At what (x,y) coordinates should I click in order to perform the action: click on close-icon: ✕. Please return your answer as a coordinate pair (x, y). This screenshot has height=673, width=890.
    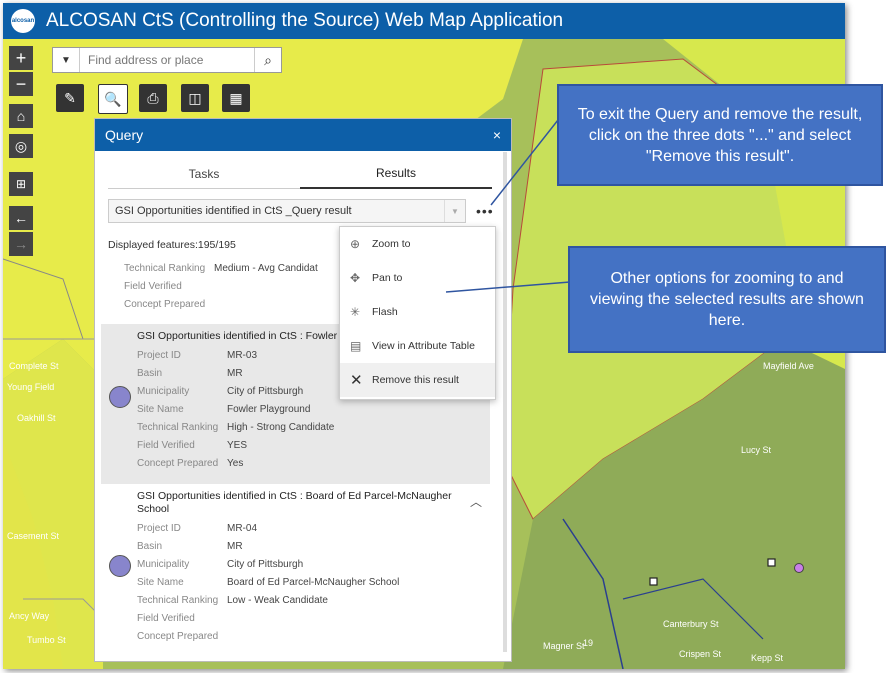
    Looking at the image, I should click on (356, 380).